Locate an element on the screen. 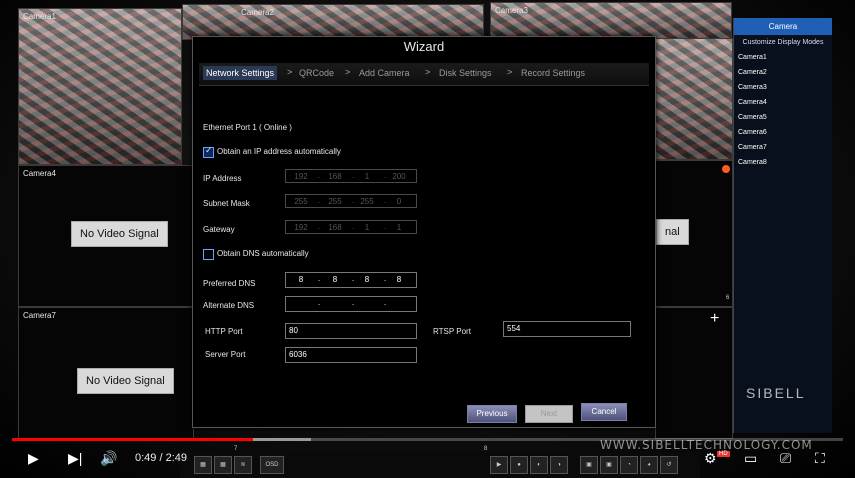 This screenshot has height=478, width=855. rtsp-port-label: RTSP Port is located at coordinates (452, 331).